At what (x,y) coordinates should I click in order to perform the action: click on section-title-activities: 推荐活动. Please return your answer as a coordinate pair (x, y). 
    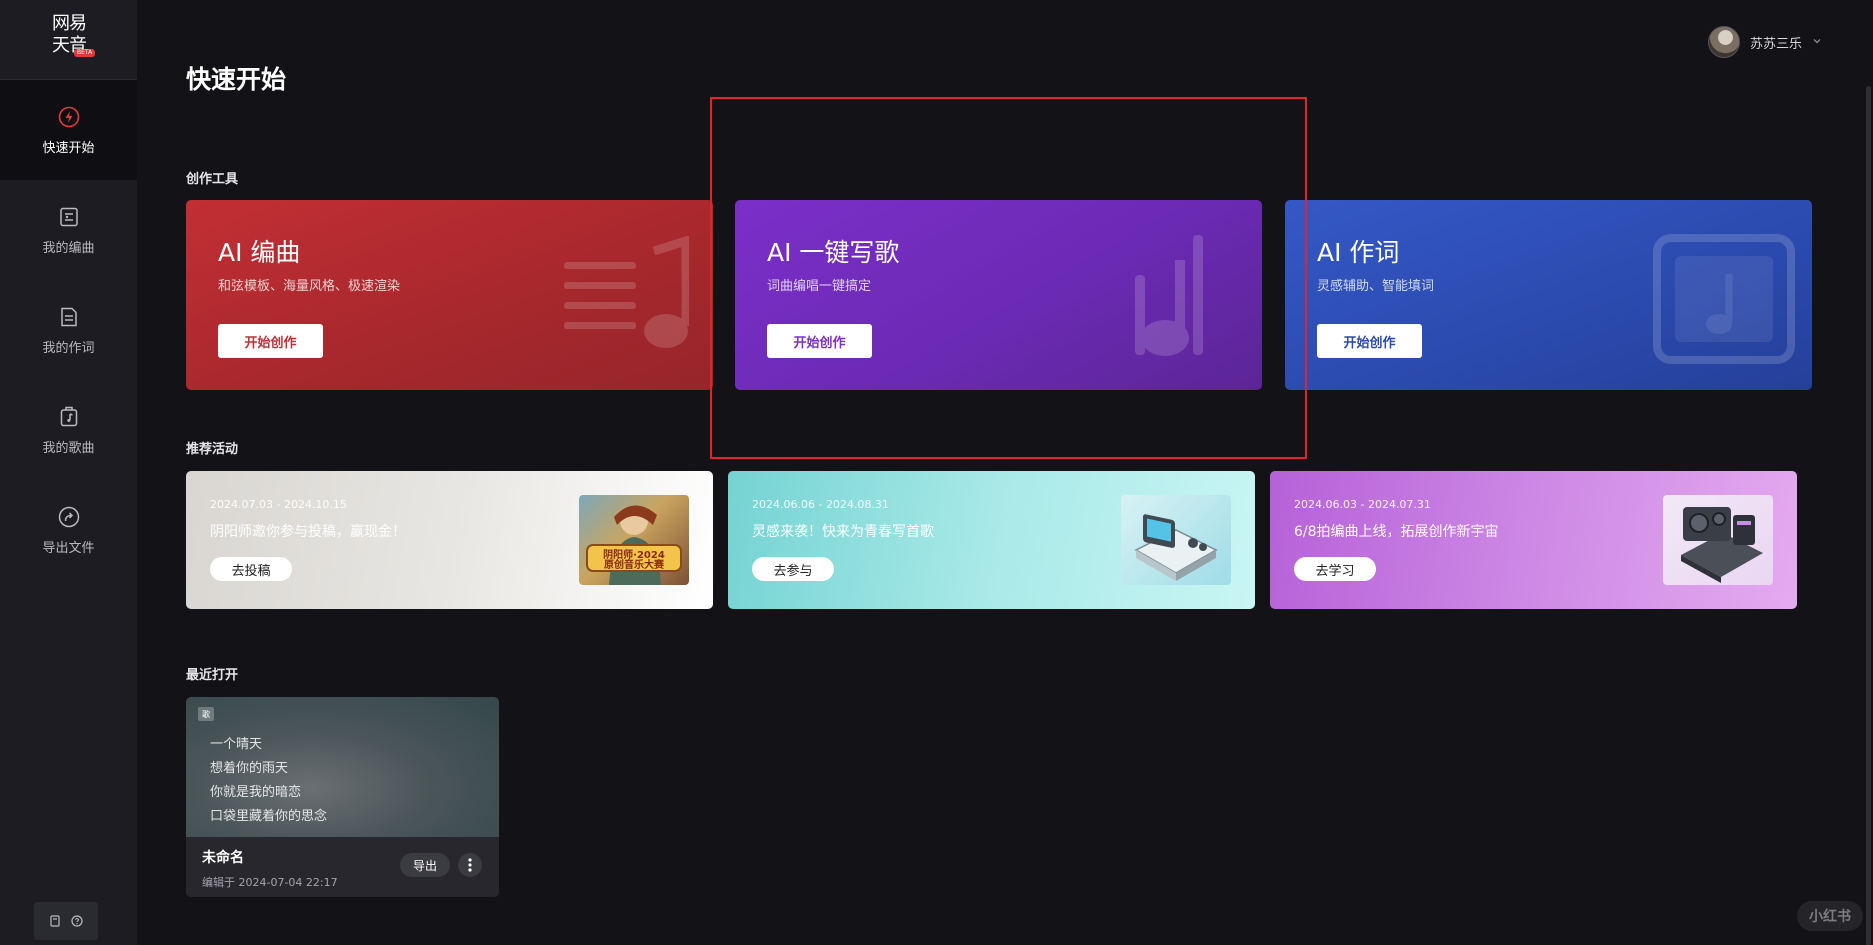
    Looking at the image, I should click on (212, 449).